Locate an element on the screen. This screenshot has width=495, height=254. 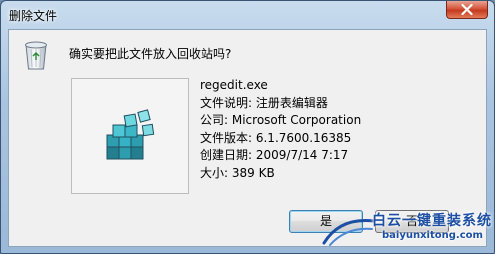
watermark-url: baiyunxitong.com is located at coordinates (432, 235).